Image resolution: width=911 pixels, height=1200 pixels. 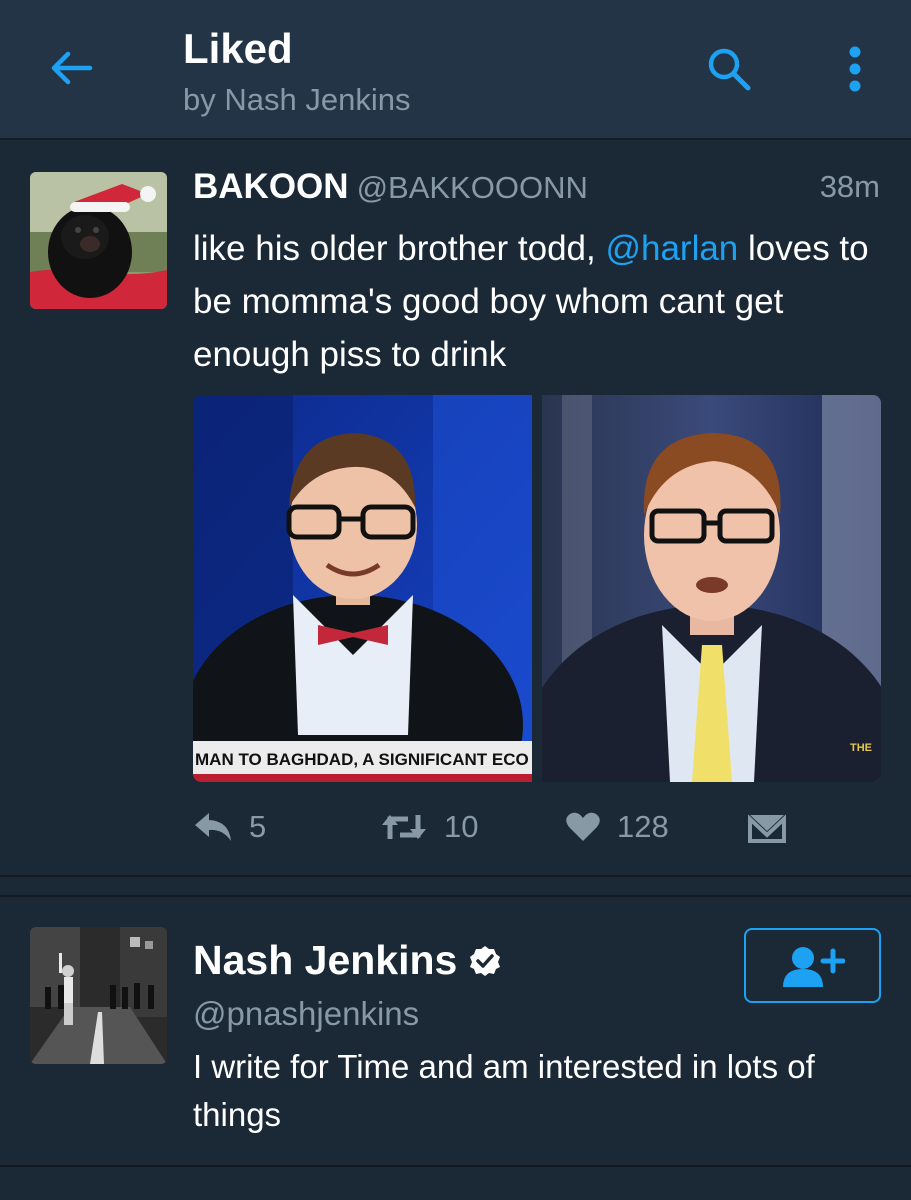 I want to click on user-name-row: Nash Jenkins, so click(x=347, y=960).